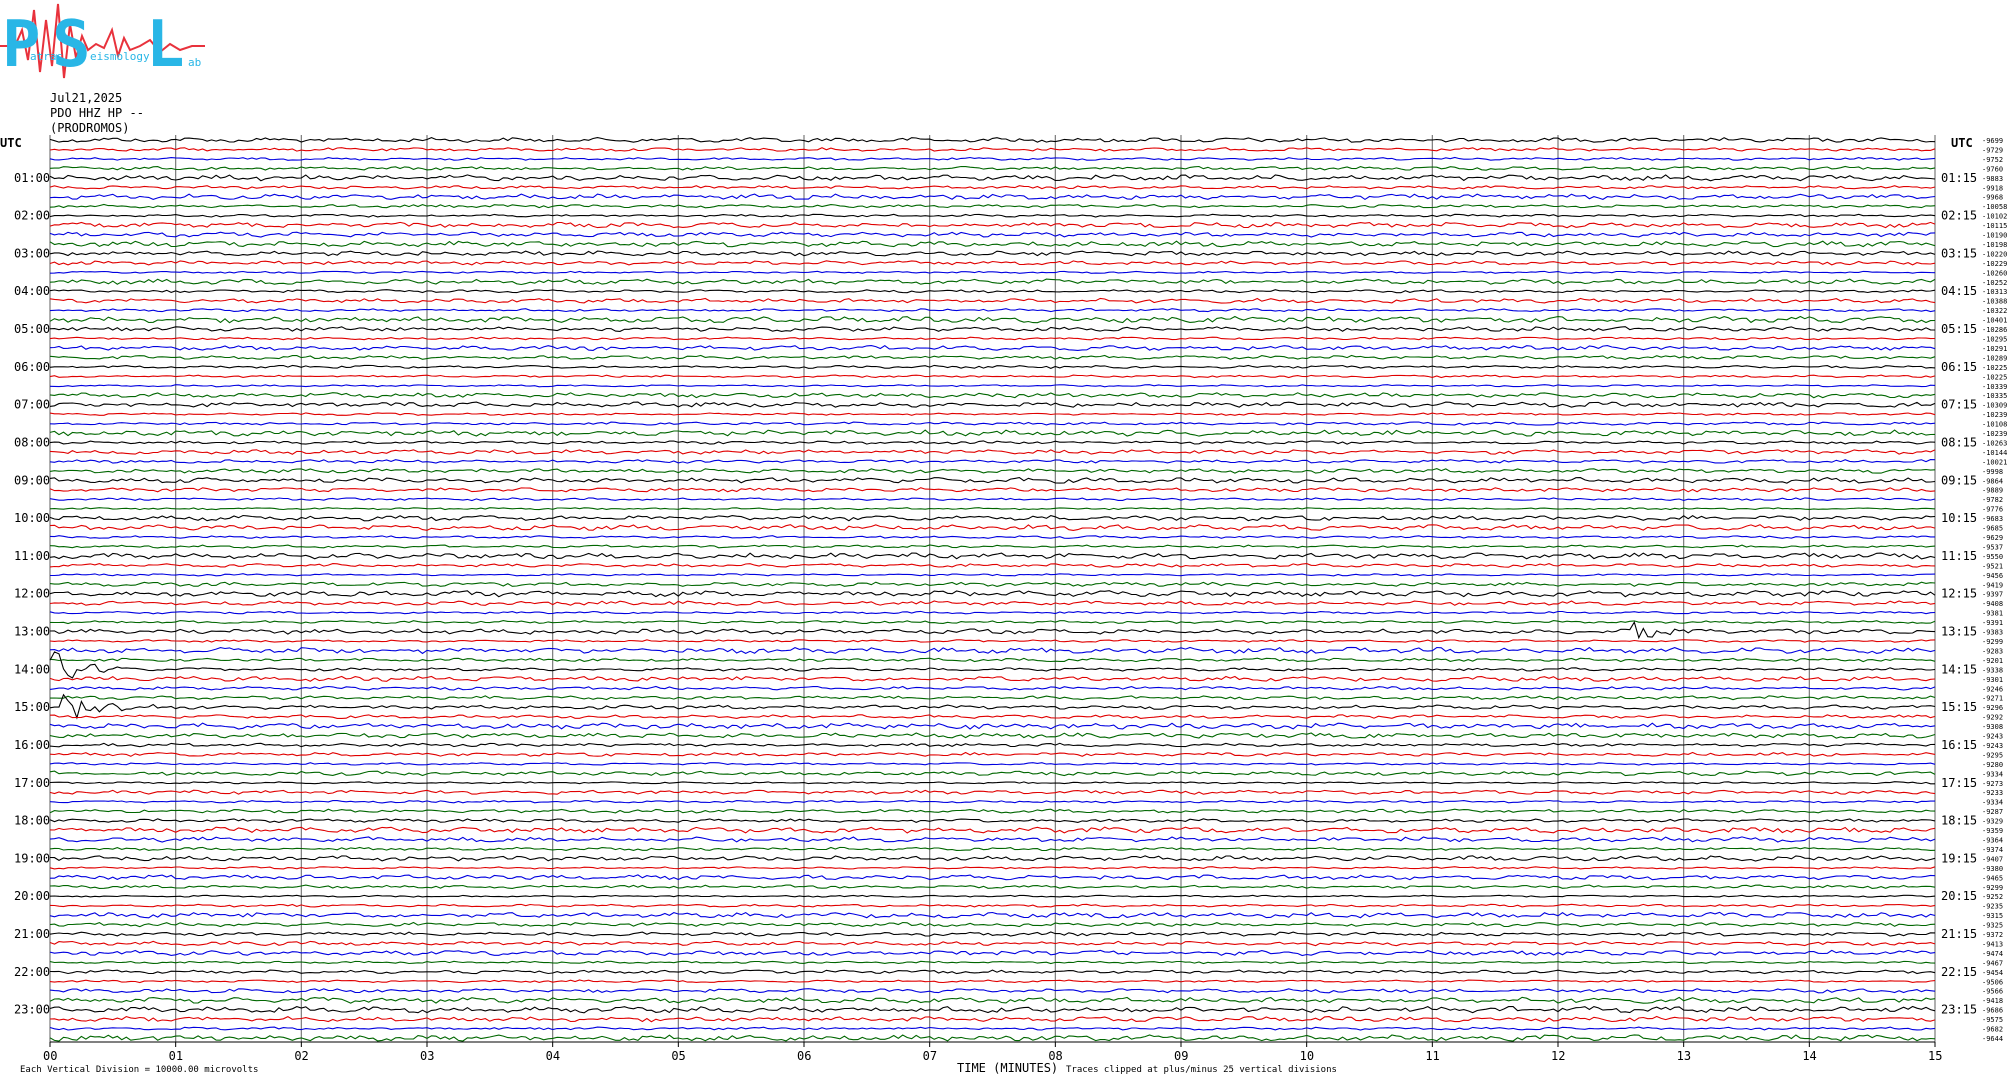  Describe the element at coordinates (1959, 896) in the screenshot. I see `hour-label-right: 20:15` at that location.